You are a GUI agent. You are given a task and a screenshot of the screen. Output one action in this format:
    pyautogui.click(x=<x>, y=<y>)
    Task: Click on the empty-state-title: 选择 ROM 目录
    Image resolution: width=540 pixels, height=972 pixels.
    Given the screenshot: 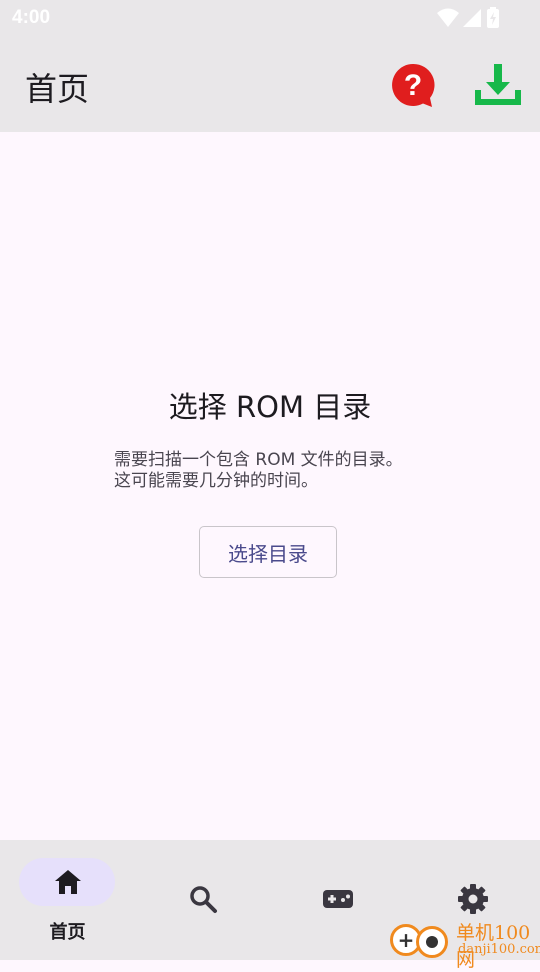 What is the action you would take?
    pyautogui.click(x=270, y=407)
    